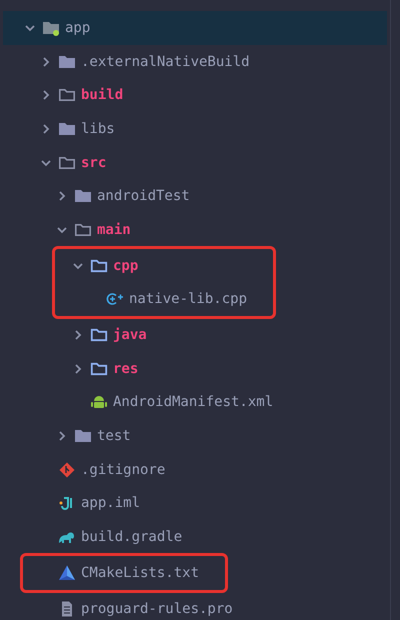 The width and height of the screenshot is (400, 620). I want to click on cpp-file-icon, so click(115, 299).